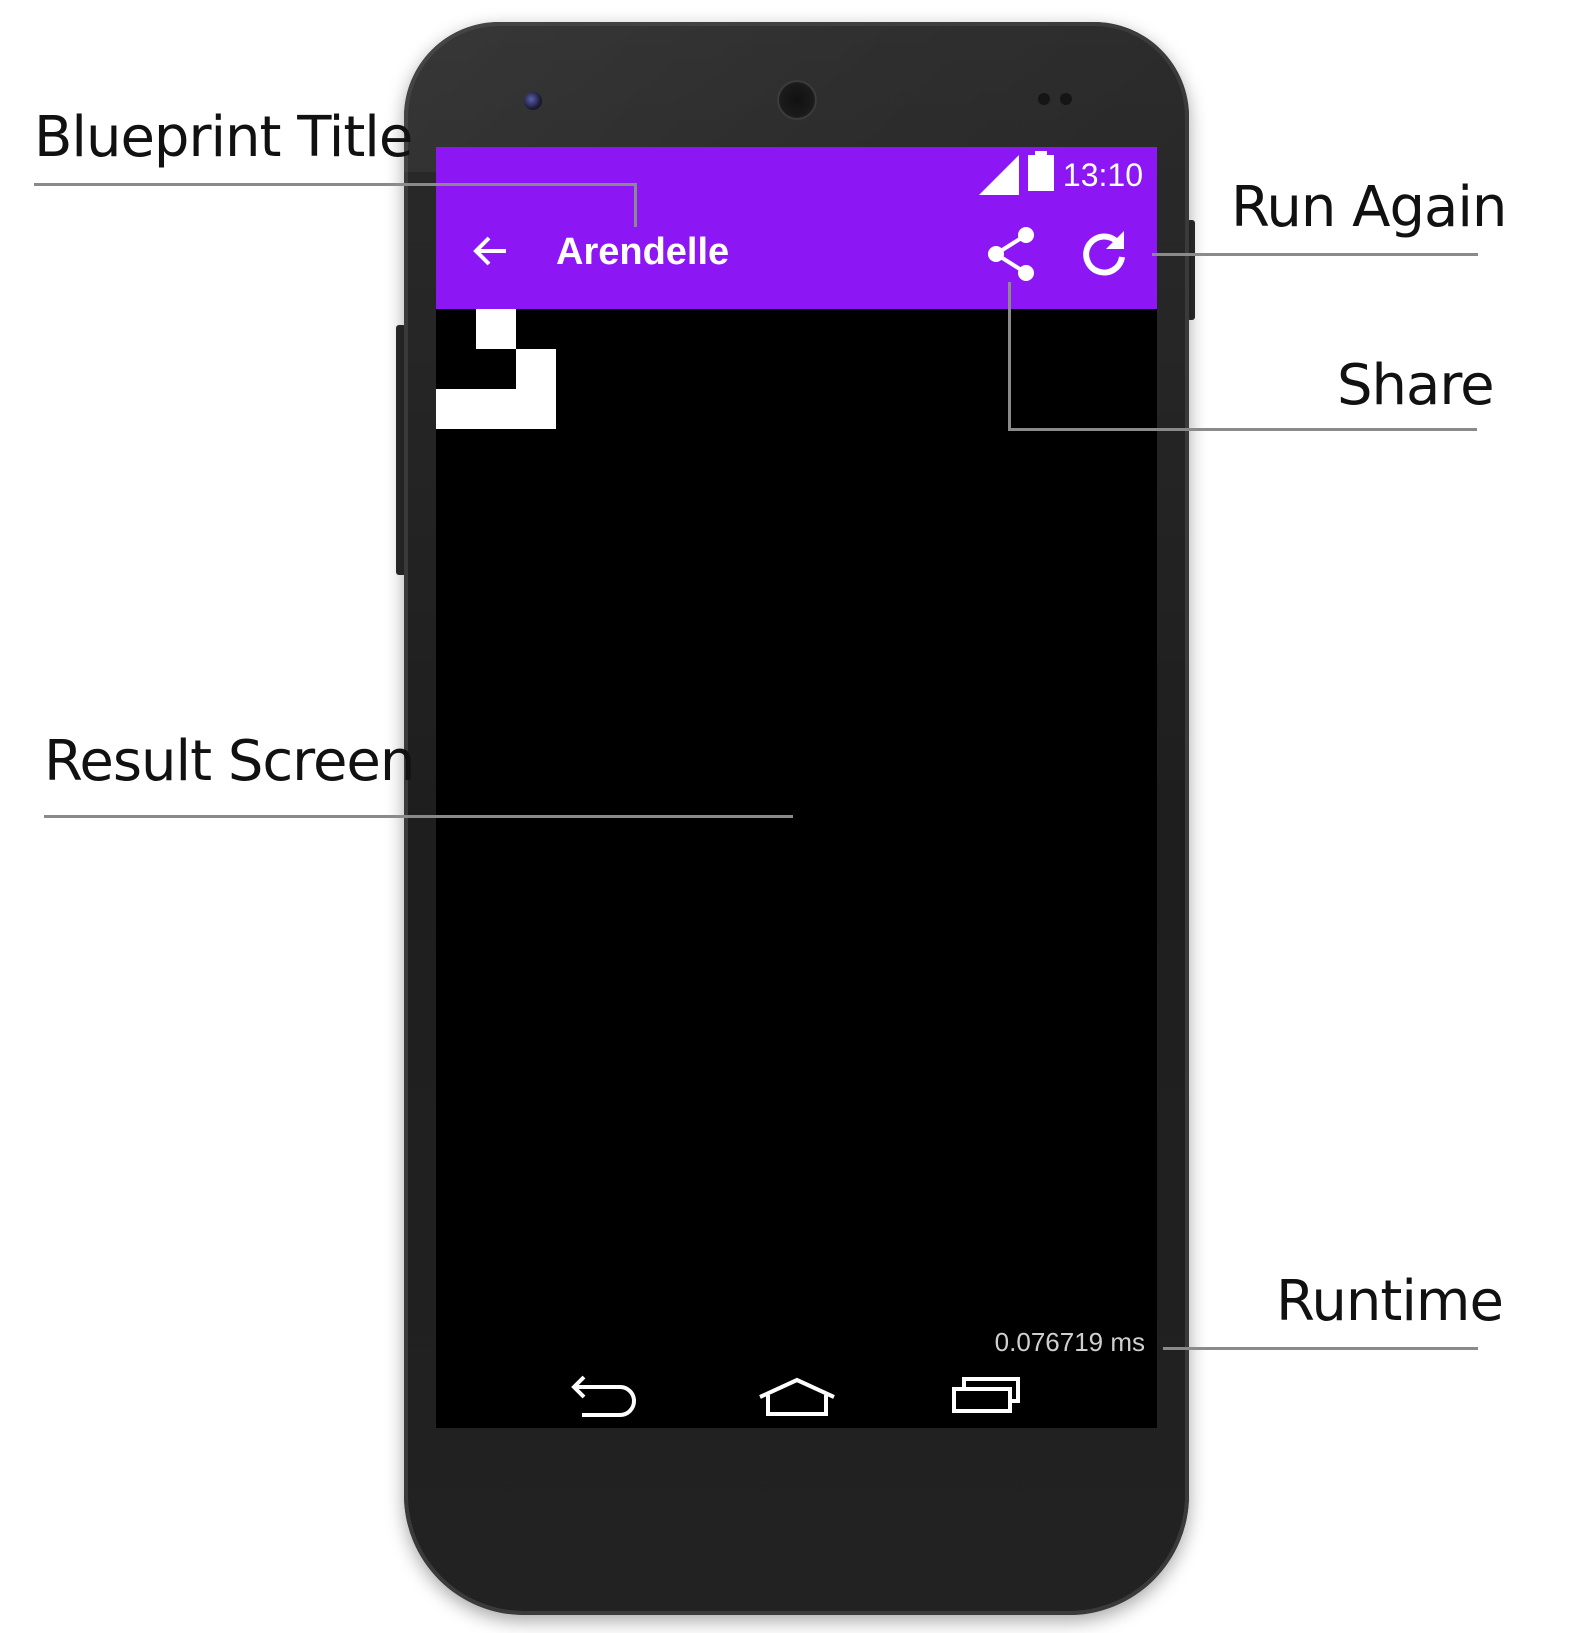 The height and width of the screenshot is (1633, 1591). I want to click on nav-recents-icon, so click(987, 1395).